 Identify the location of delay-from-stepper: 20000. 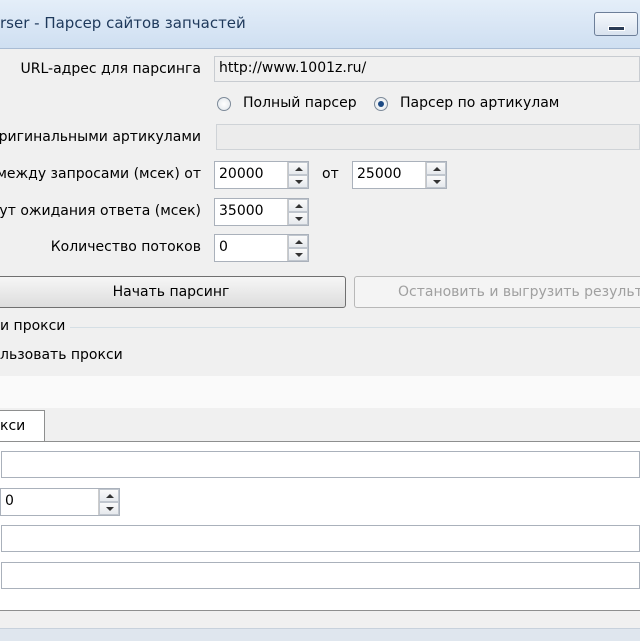
(261, 175).